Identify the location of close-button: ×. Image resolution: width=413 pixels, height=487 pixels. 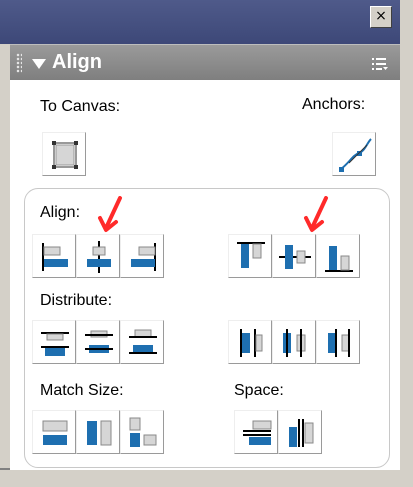
(381, 17).